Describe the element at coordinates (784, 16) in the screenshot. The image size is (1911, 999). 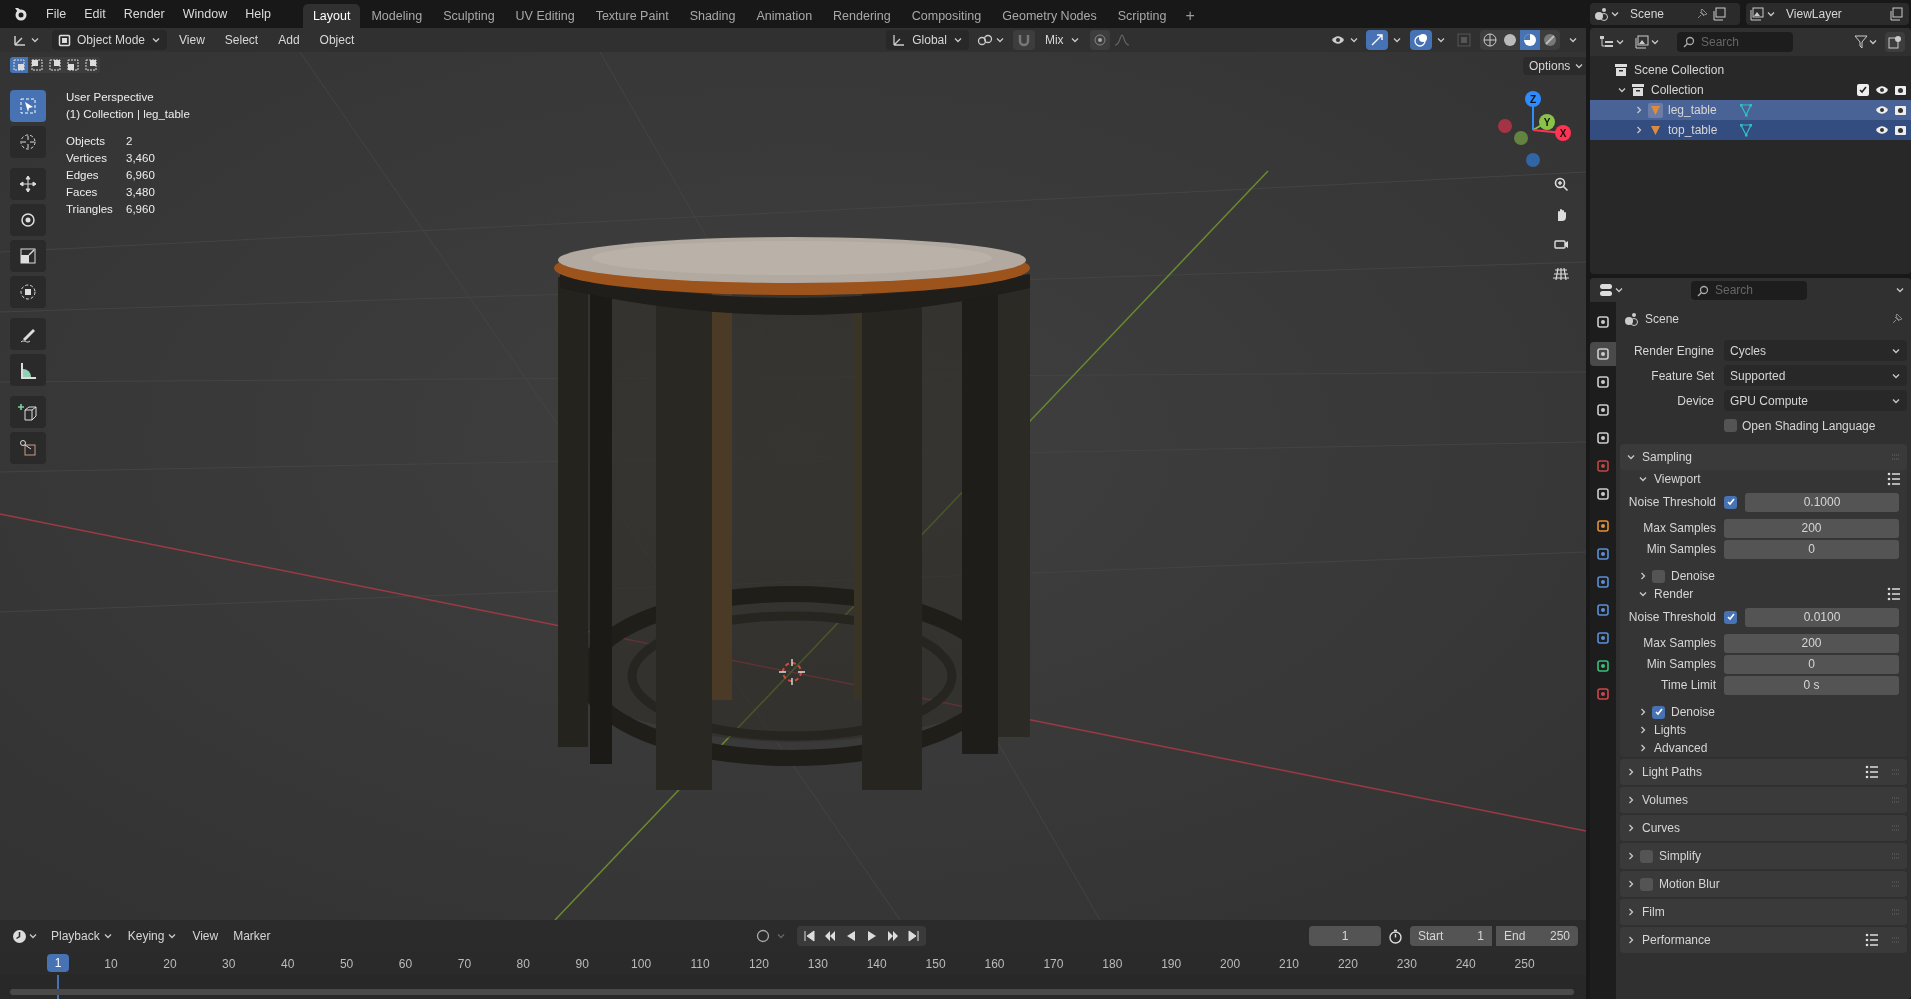
I see `workspace-tab: Animation` at that location.